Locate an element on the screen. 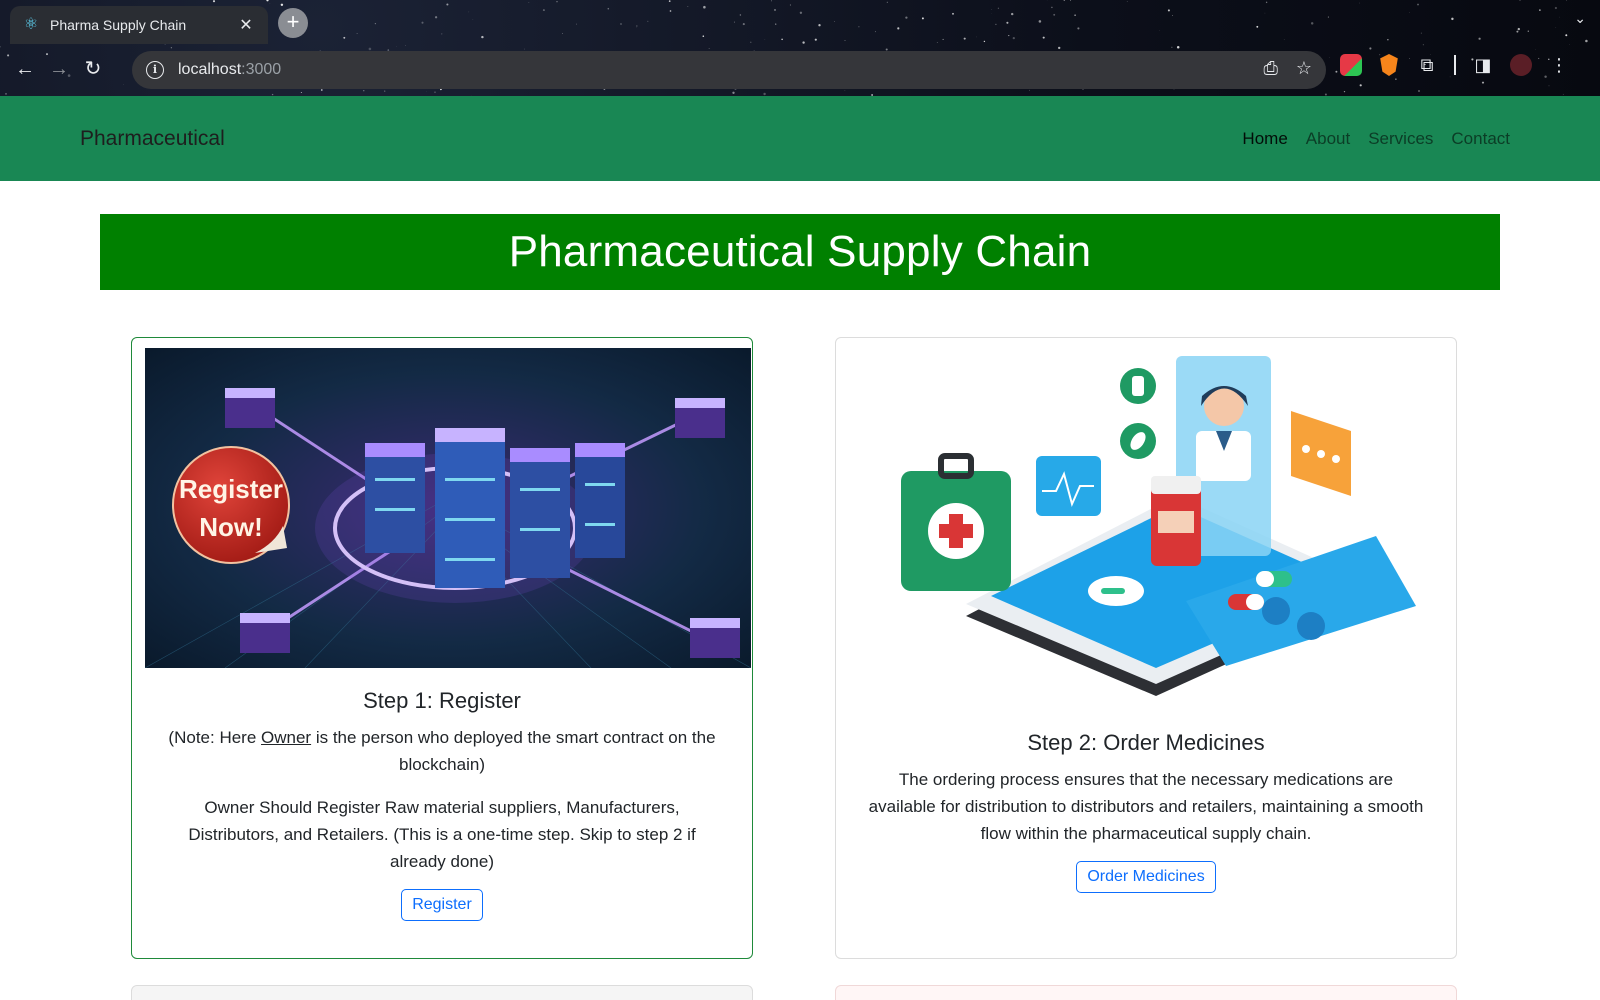  info-icon: i is located at coordinates (155, 70).